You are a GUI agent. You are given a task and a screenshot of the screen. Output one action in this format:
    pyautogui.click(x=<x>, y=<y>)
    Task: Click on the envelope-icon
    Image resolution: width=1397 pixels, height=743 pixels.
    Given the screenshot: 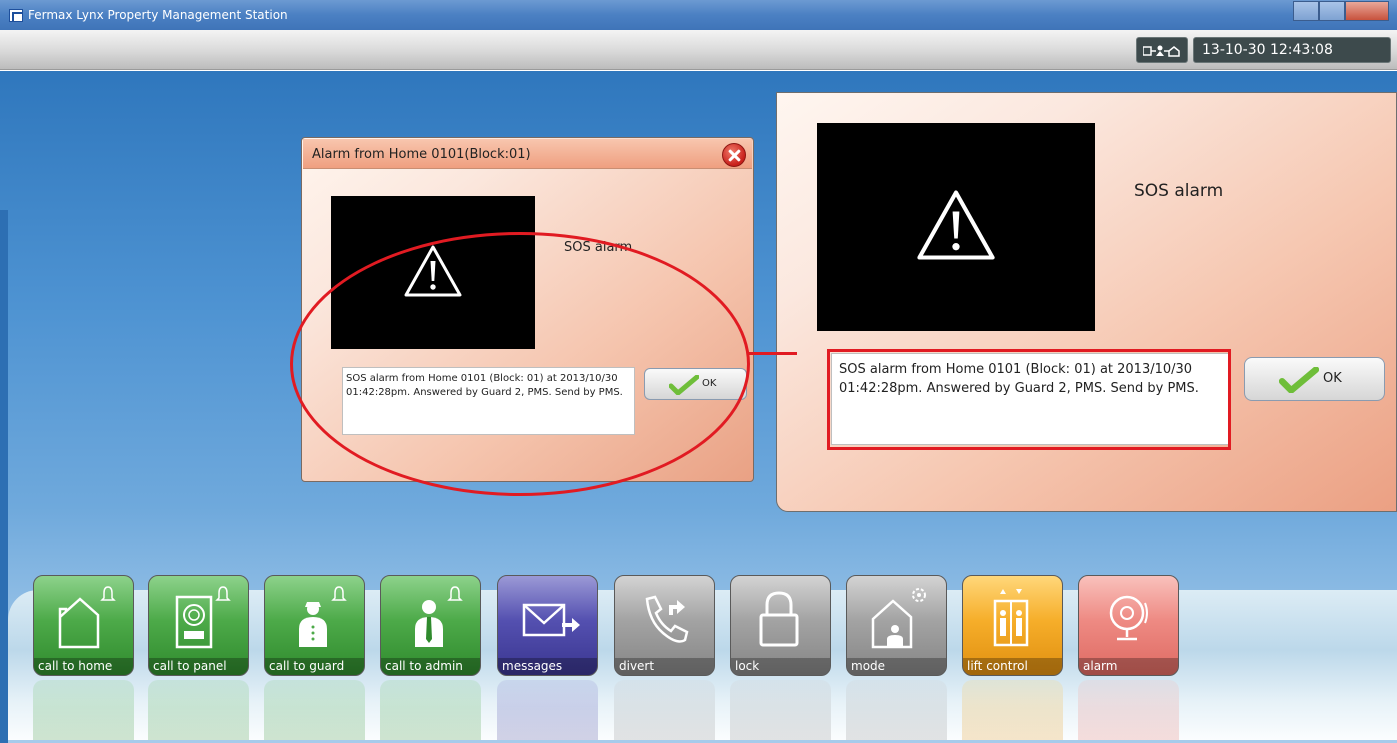 What is the action you would take?
    pyautogui.click(x=551, y=620)
    